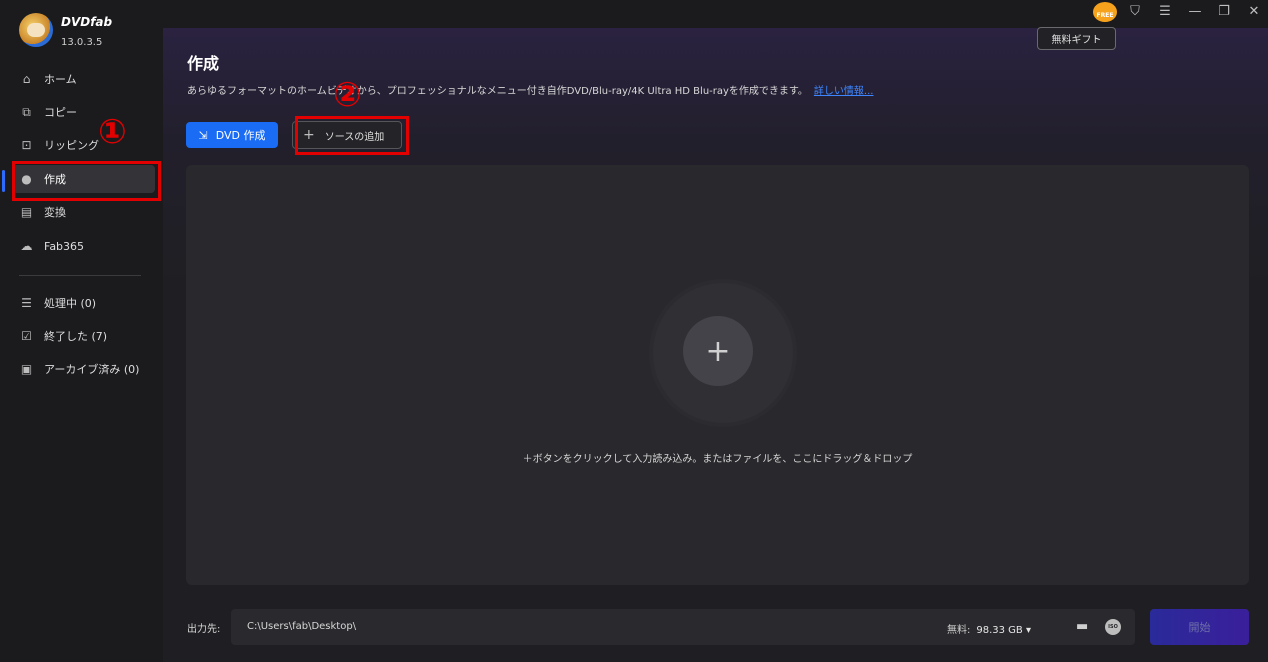  I want to click on list-icon: ☰, so click(26, 302).